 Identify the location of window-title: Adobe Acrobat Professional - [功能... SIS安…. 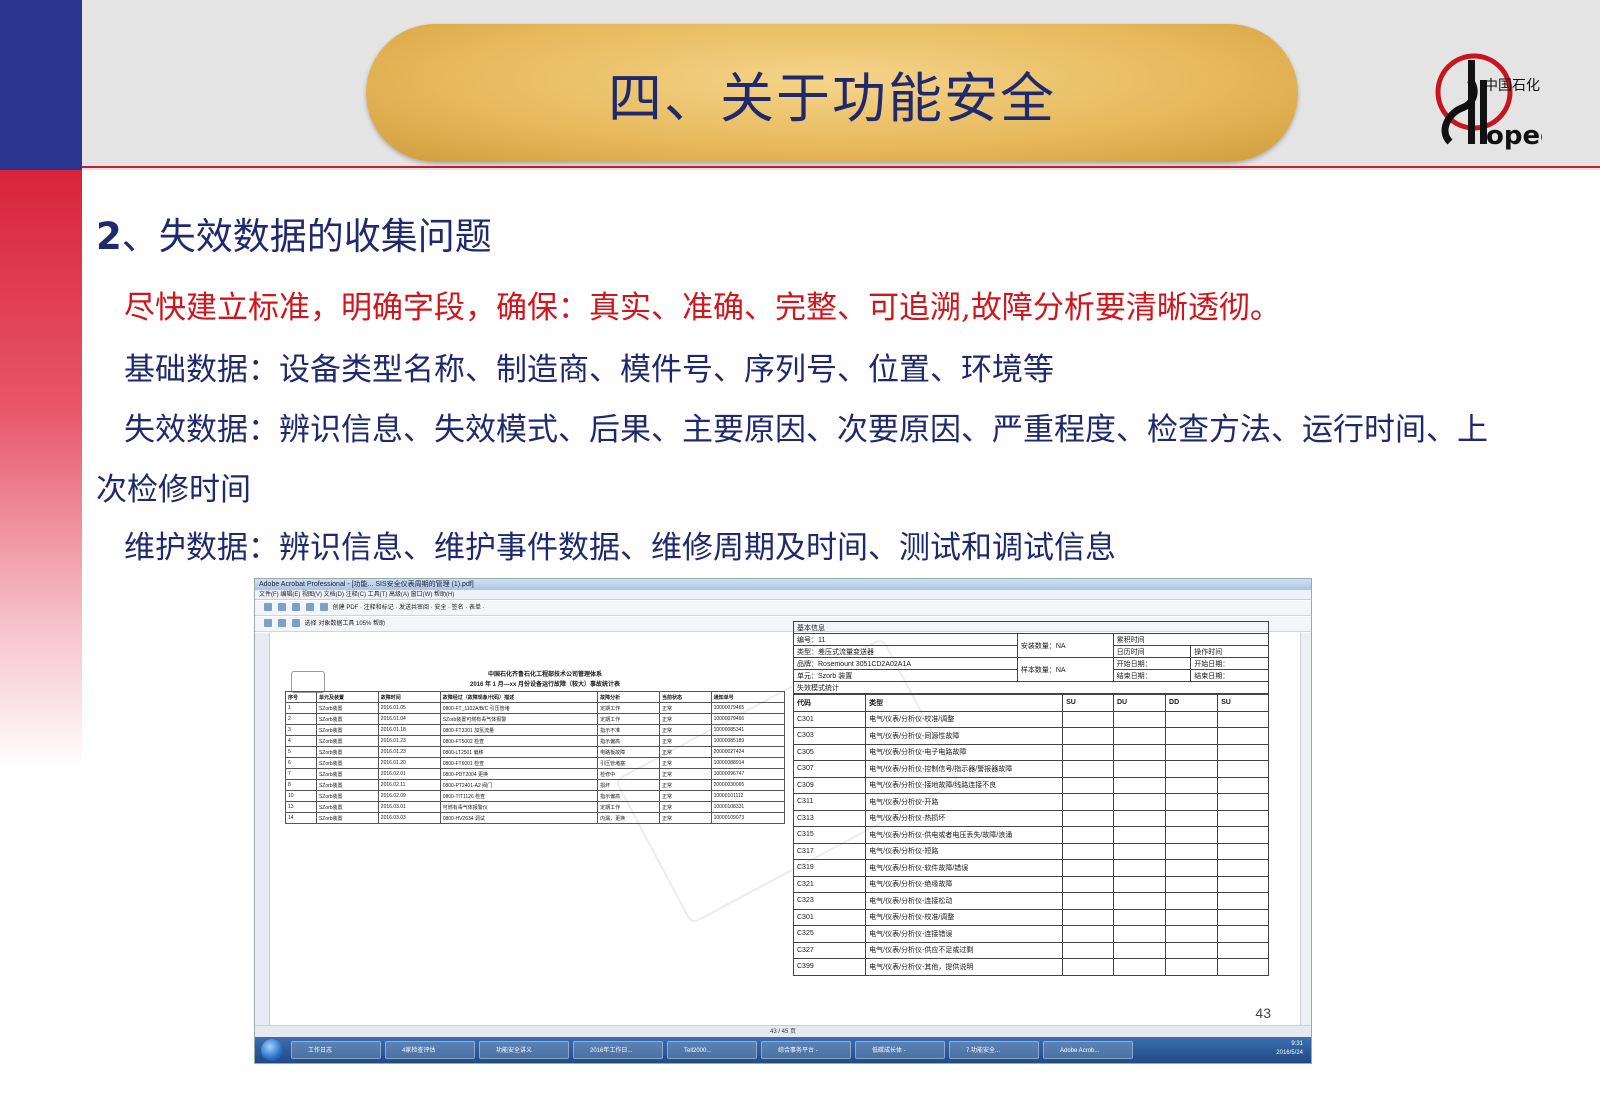
(783, 584).